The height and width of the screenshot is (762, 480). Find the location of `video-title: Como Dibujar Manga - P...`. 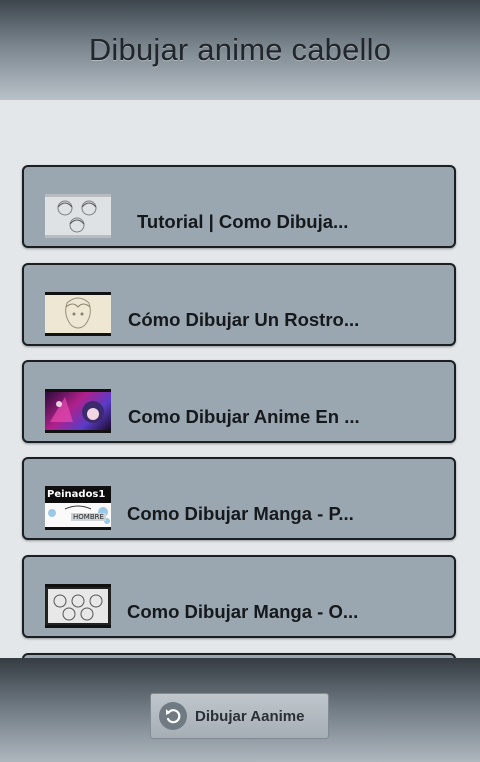

video-title: Como Dibujar Manga - P... is located at coordinates (240, 513).